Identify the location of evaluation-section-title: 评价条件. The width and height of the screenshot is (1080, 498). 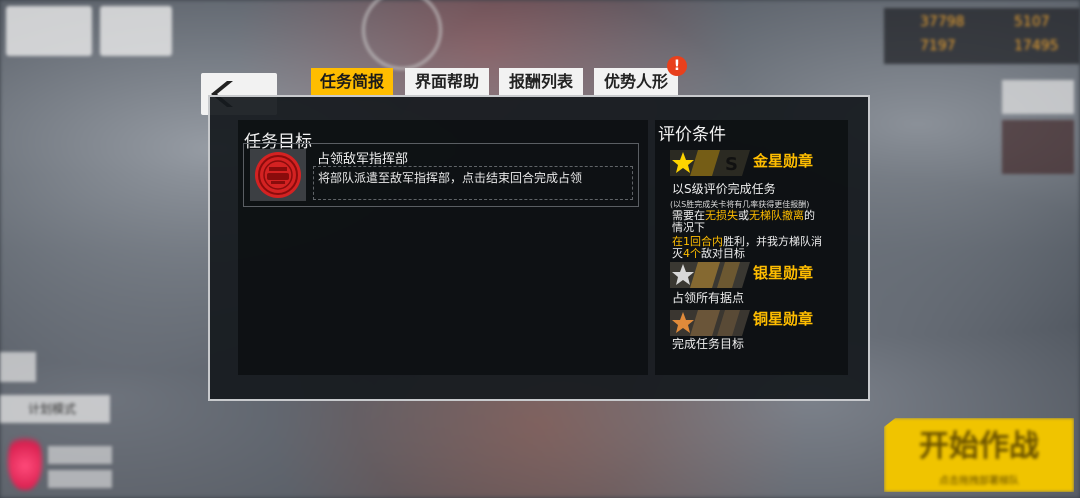
(692, 135).